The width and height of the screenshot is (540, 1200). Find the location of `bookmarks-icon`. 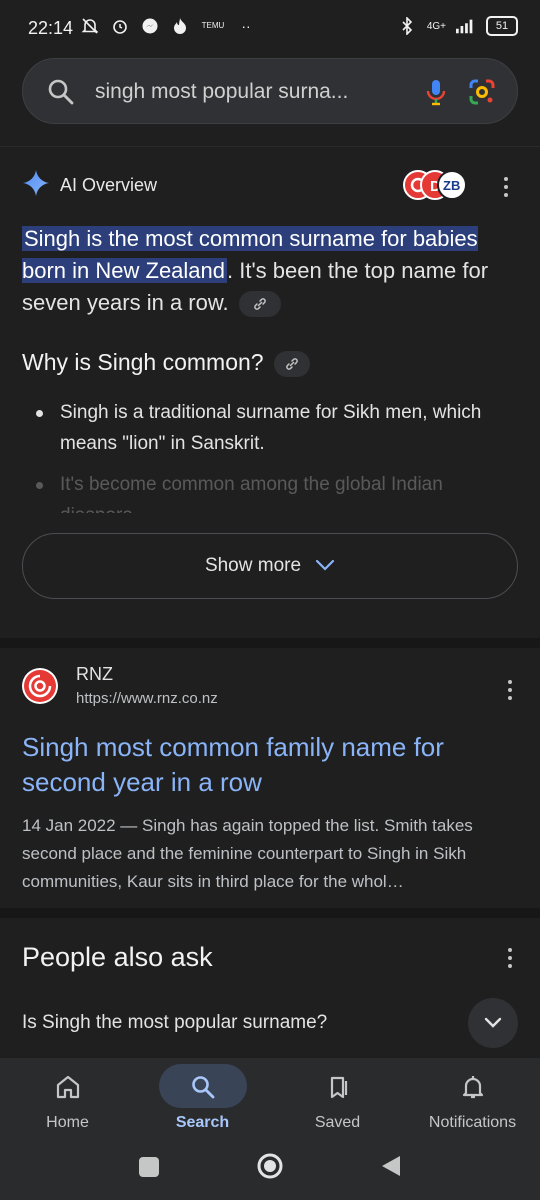

bookmarks-icon is located at coordinates (338, 1087).